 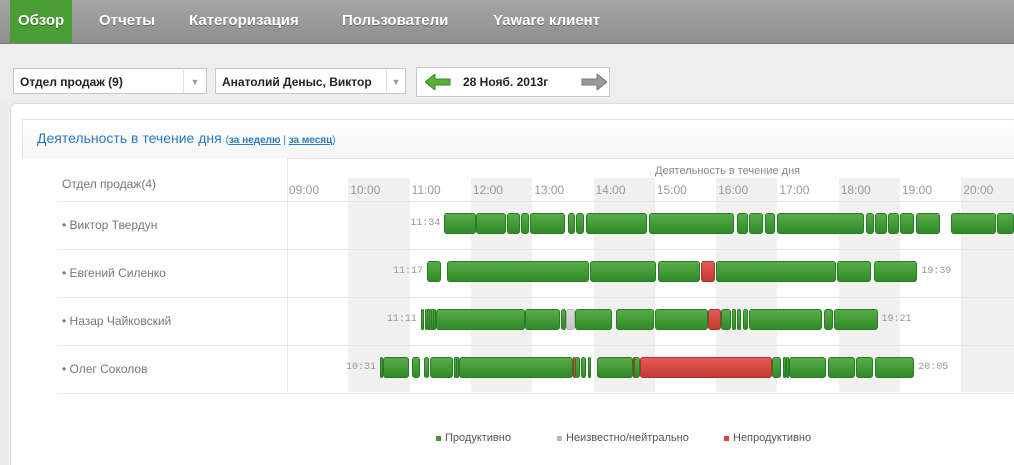 What do you see at coordinates (407, 271) in the screenshot?
I see `activity-start-time: 11:17` at bounding box center [407, 271].